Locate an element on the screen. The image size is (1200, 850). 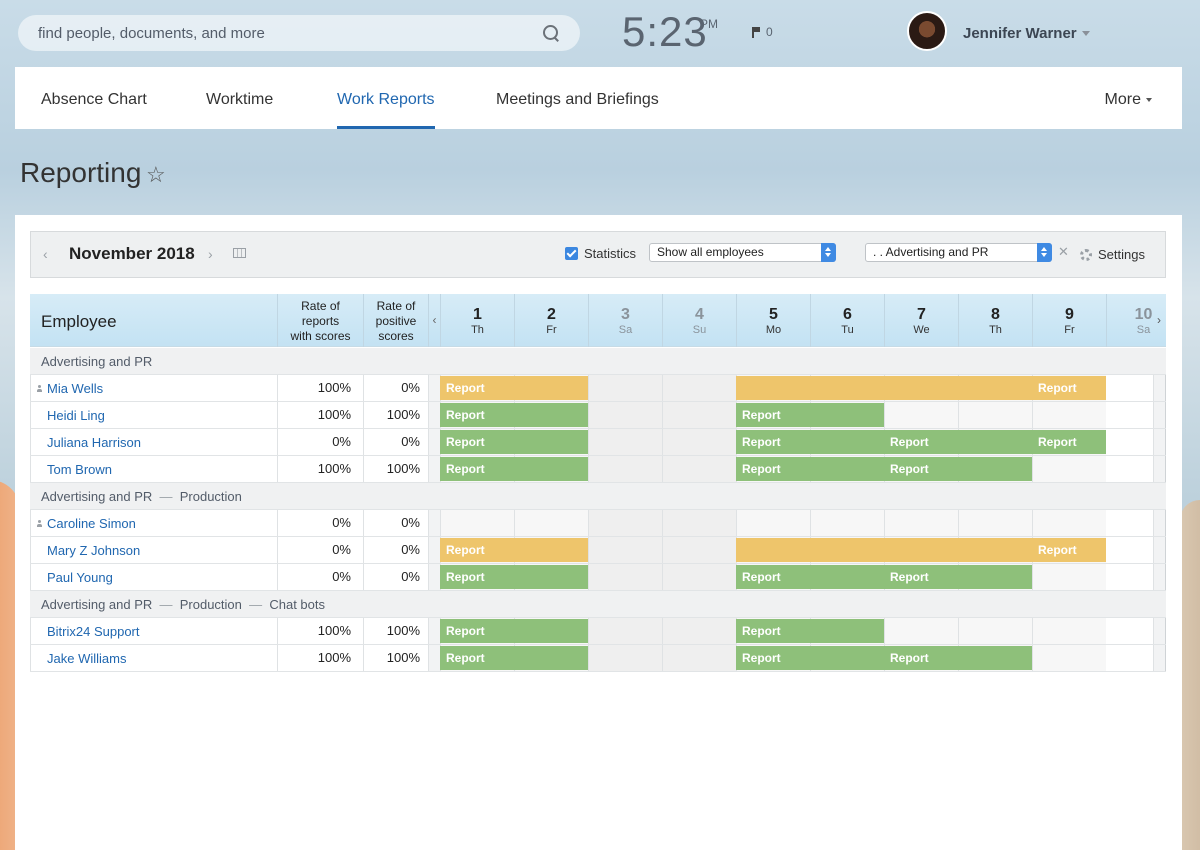
avatar is located at coordinates (927, 31).